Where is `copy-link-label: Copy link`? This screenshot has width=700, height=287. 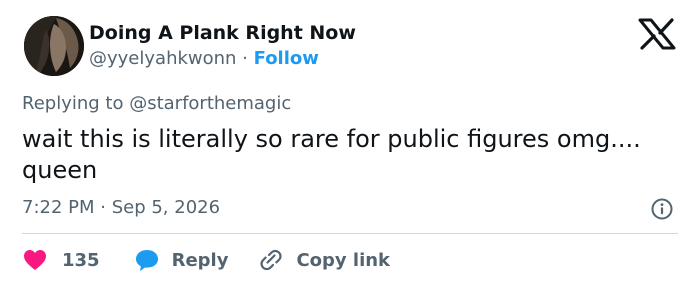
copy-link-label: Copy link is located at coordinates (343, 260).